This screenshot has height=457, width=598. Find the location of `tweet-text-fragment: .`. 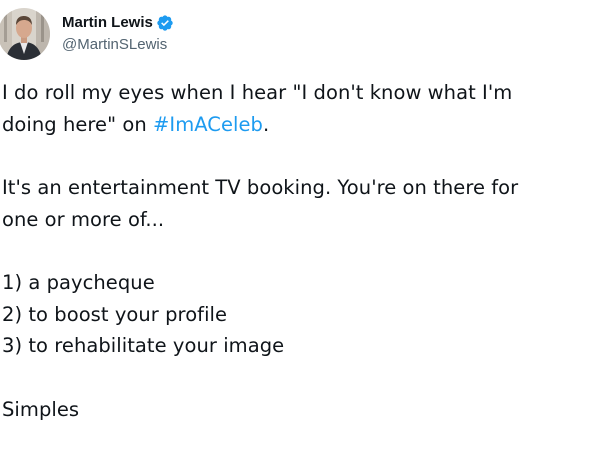

tweet-text-fragment: . is located at coordinates (266, 124).